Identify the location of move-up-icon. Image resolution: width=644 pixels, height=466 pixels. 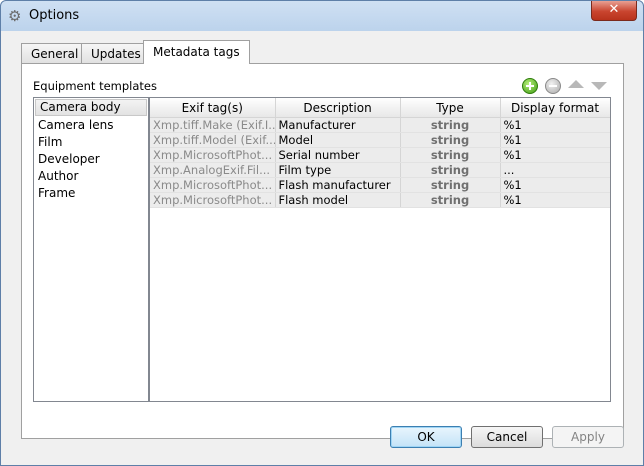
(576, 84).